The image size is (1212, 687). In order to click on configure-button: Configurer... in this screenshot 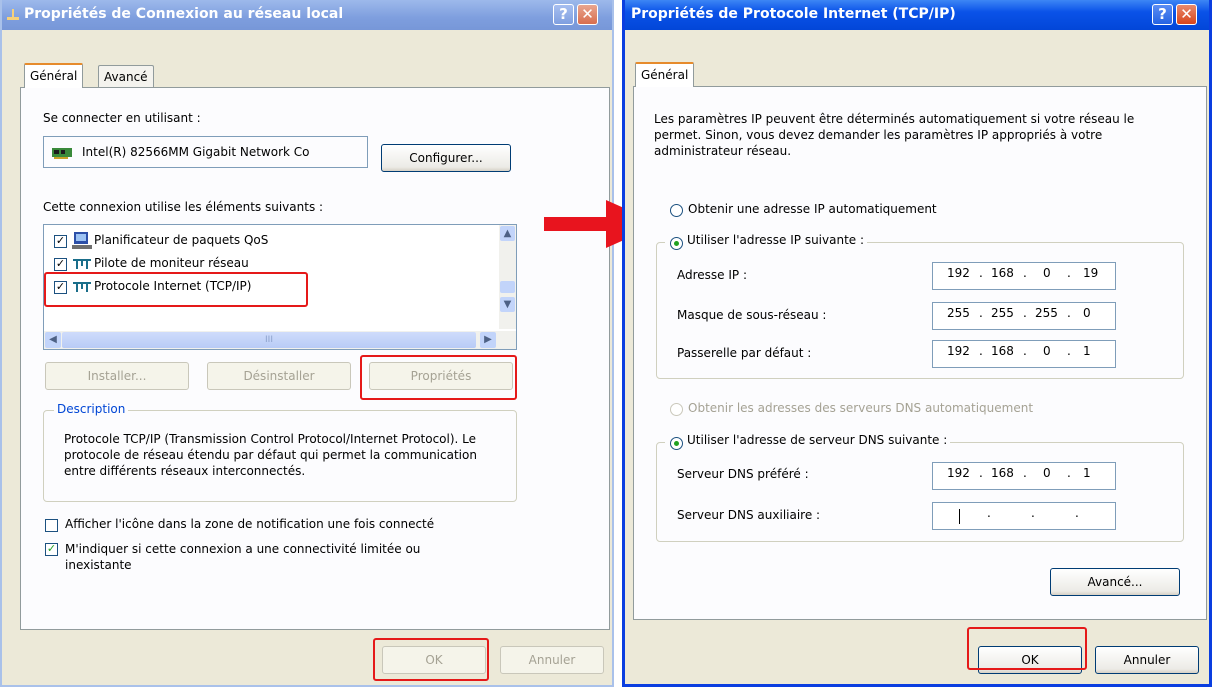, I will do `click(446, 158)`.